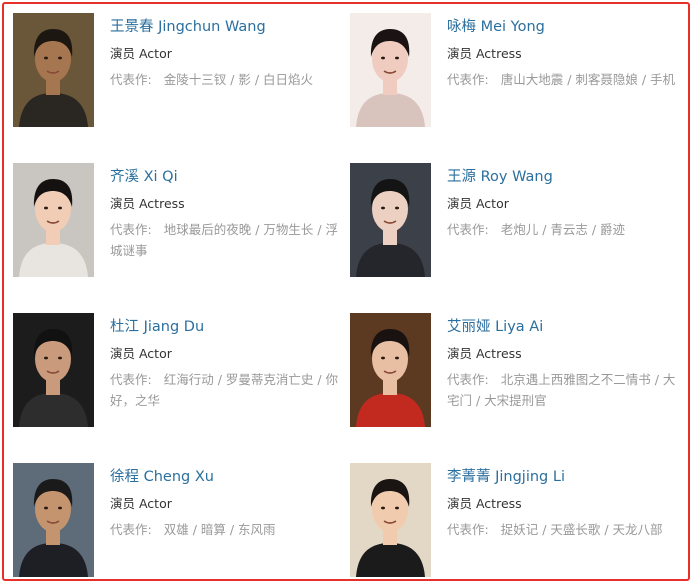 Image resolution: width=697 pixels, height=587 pixels. I want to click on works-list: 捉妖记 / 天盛长歌 / 天龙八部, so click(582, 529).